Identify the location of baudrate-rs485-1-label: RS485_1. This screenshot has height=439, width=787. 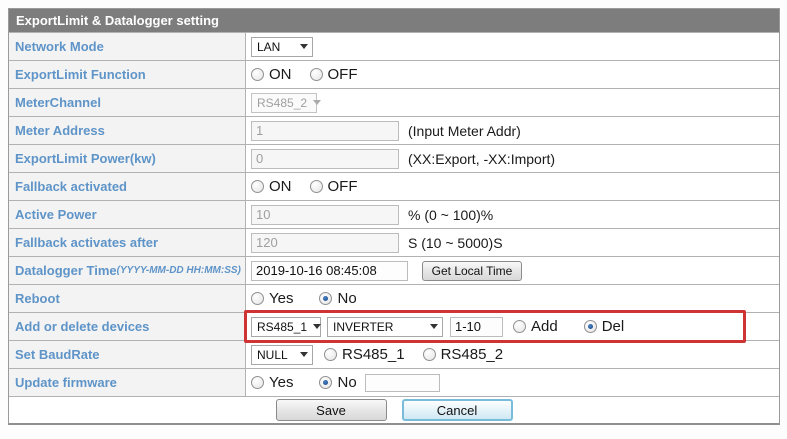
(373, 354).